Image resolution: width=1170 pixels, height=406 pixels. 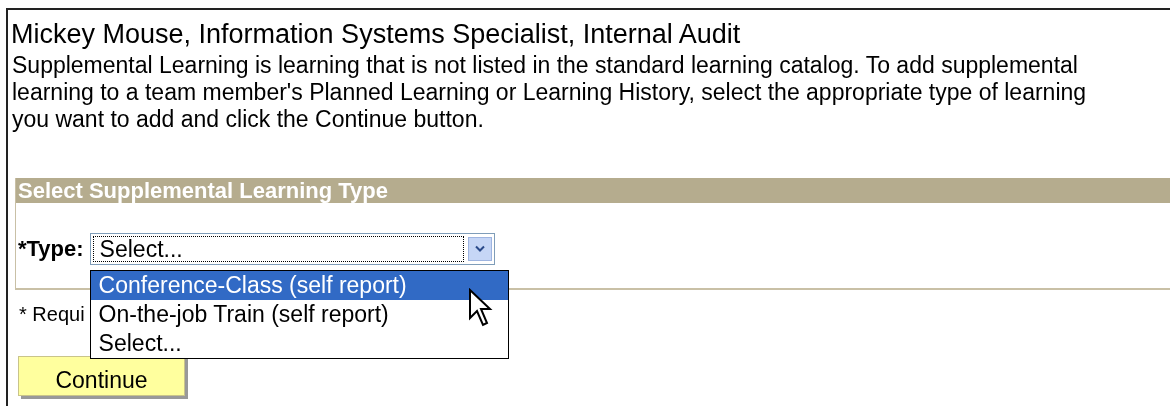 I want to click on continue-button: Continue, so click(x=101, y=376).